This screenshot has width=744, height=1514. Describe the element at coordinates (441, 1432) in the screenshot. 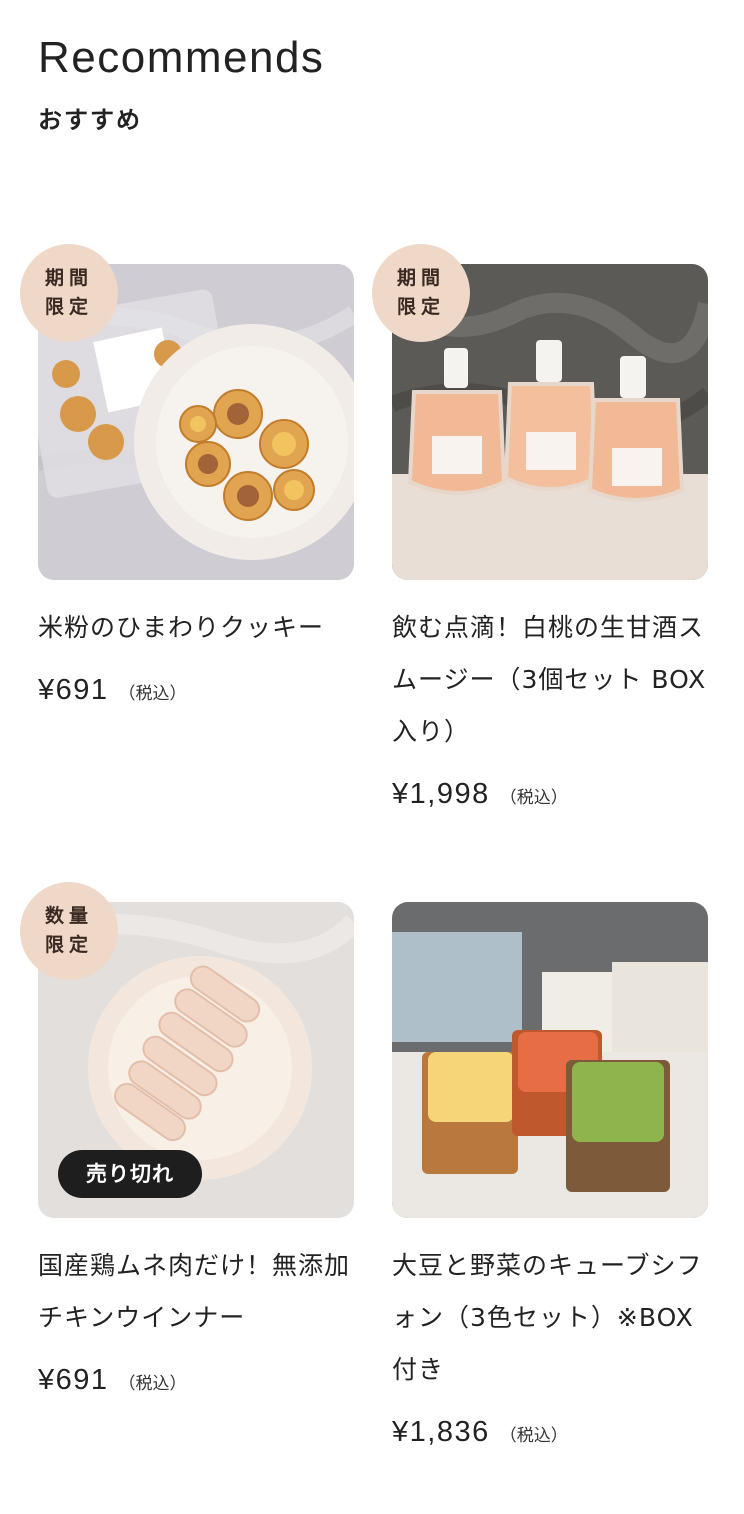

I see `price-amount: ¥1,836` at that location.